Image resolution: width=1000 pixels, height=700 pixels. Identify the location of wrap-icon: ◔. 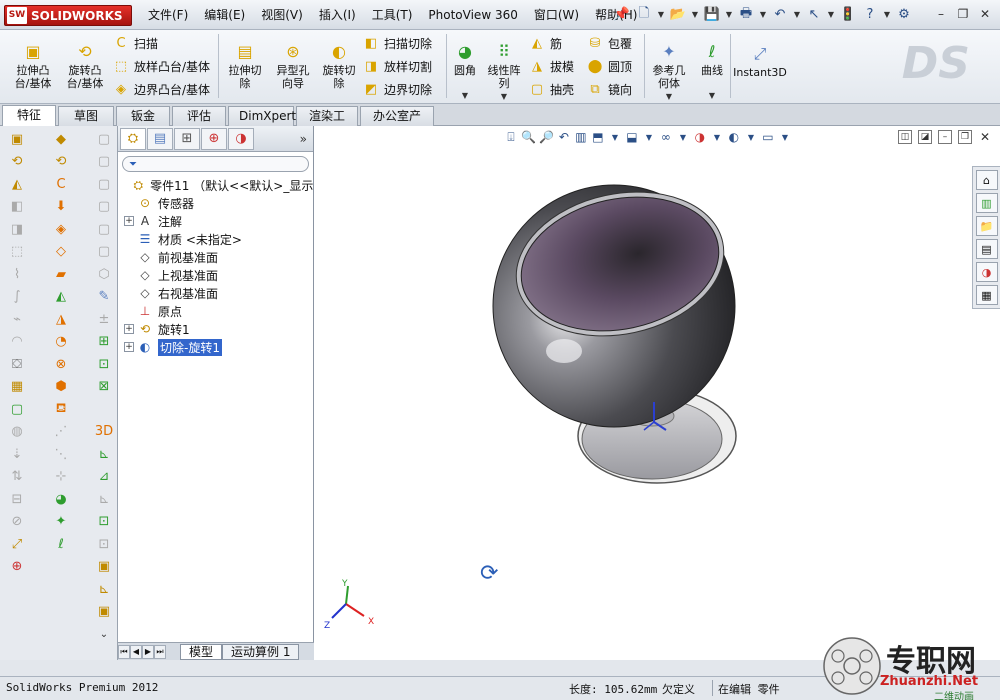
(61, 342).